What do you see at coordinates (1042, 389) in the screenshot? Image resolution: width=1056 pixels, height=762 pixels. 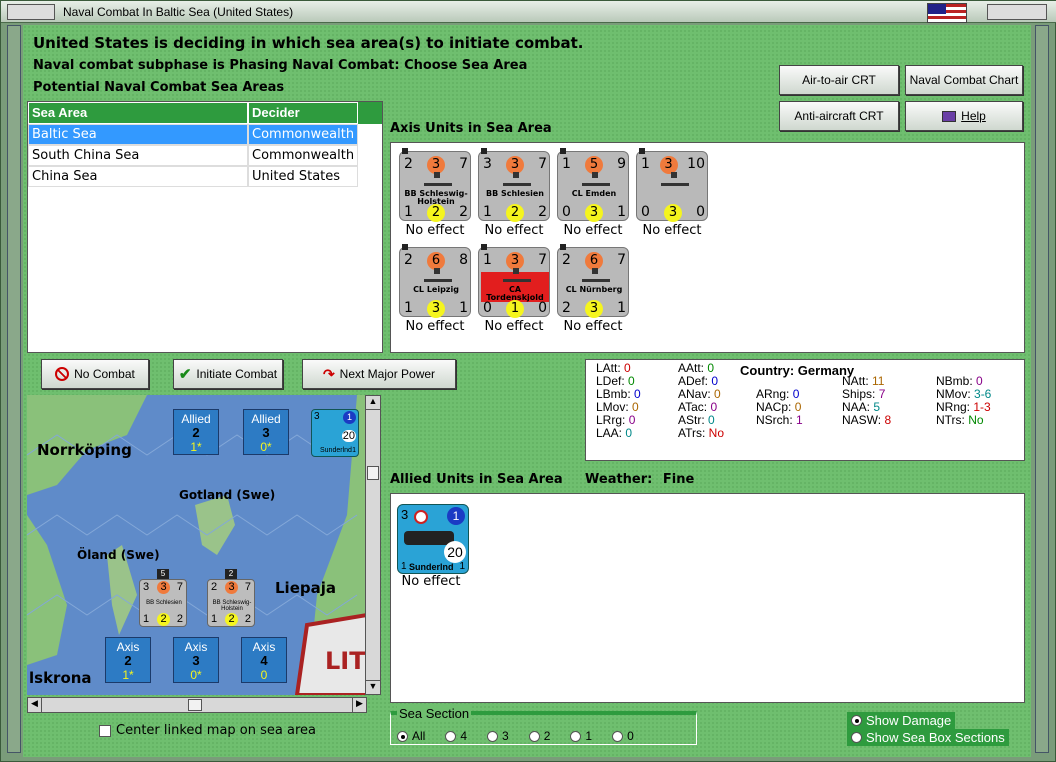 I see `right-border` at bounding box center [1042, 389].